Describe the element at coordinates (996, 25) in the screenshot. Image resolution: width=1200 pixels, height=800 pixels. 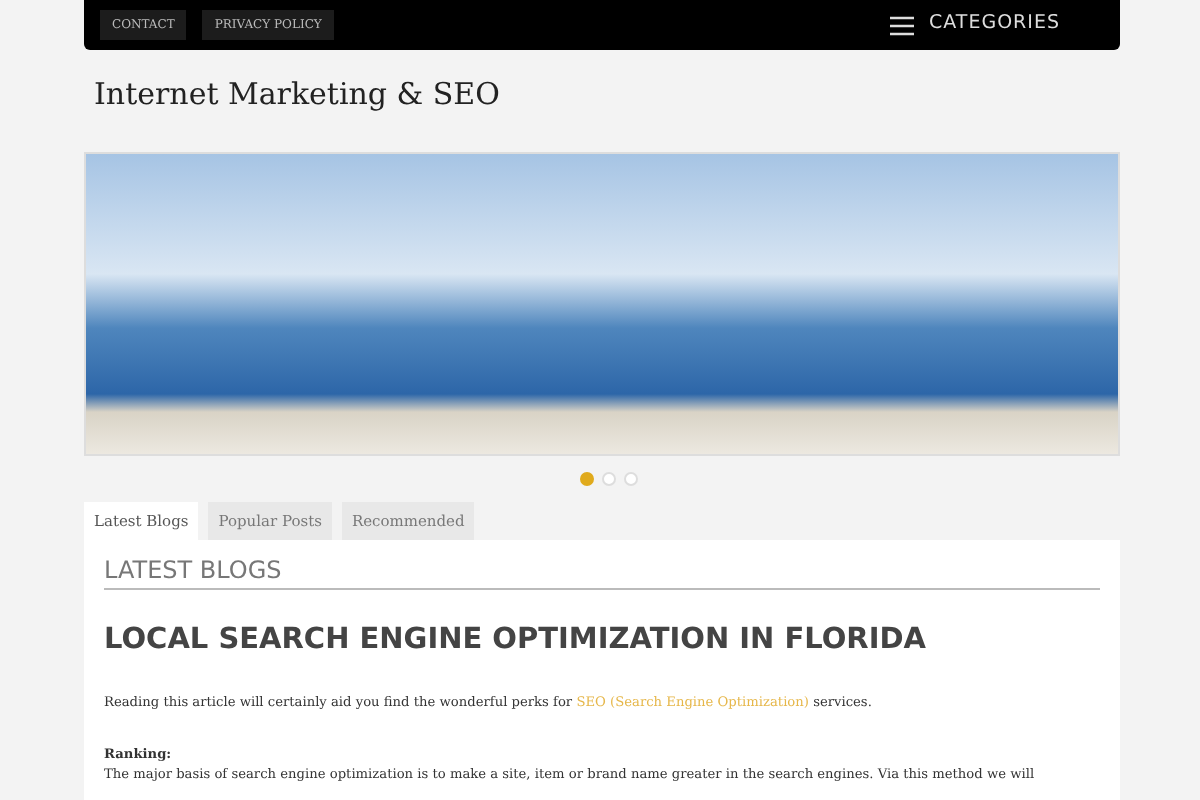
I see `categories-menu: CATEGORIES` at that location.